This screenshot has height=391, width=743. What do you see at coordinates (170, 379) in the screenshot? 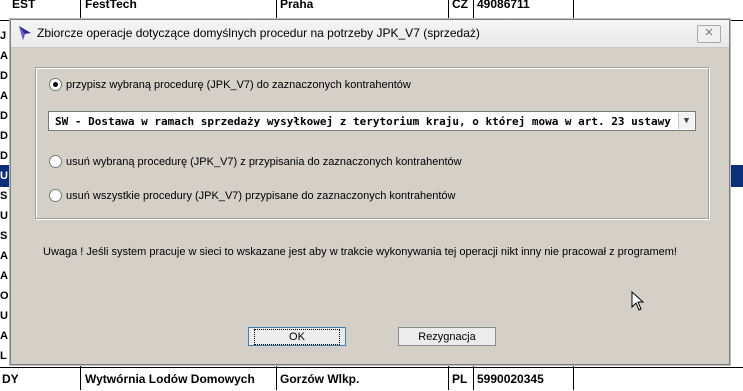
I see `cell-name: Wytwórnia Lodów Domowych` at bounding box center [170, 379].